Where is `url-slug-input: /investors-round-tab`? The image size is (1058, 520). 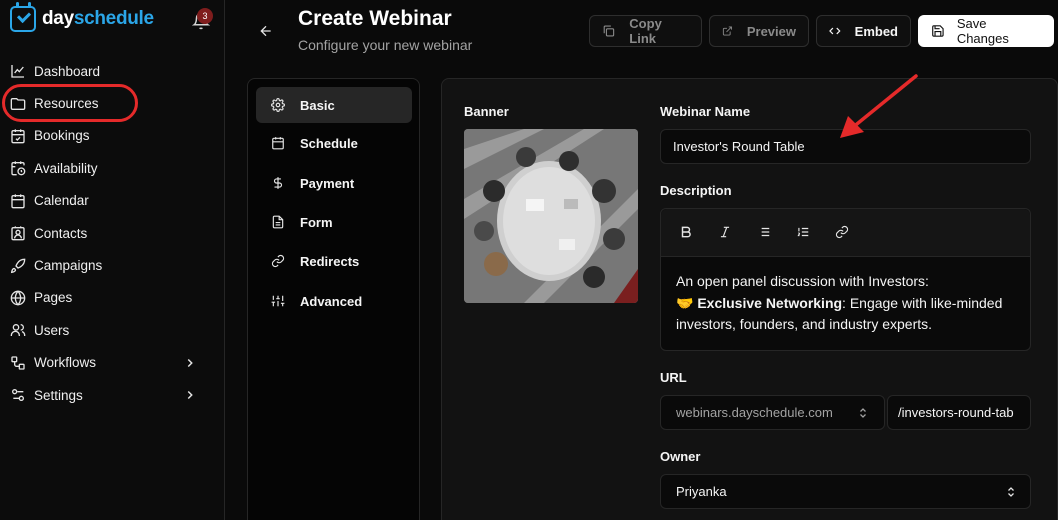
url-slug-input: /investors-round-tab is located at coordinates (959, 412).